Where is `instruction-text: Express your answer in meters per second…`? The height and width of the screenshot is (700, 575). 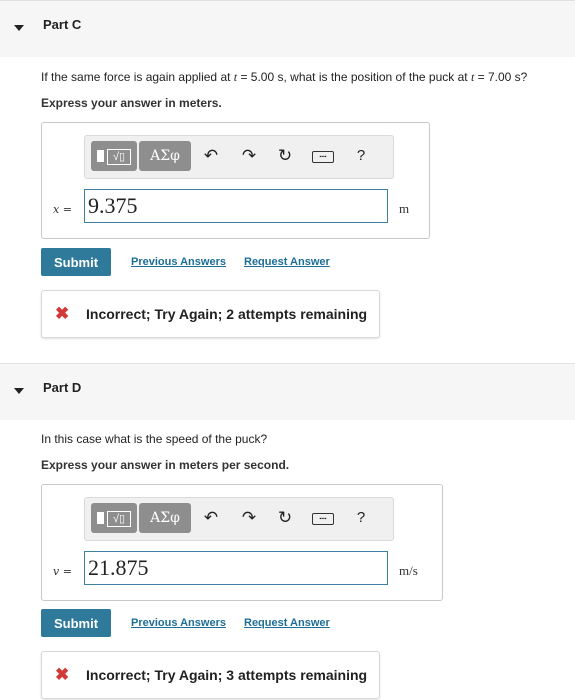
instruction-text: Express your answer in meters per second… is located at coordinates (165, 465).